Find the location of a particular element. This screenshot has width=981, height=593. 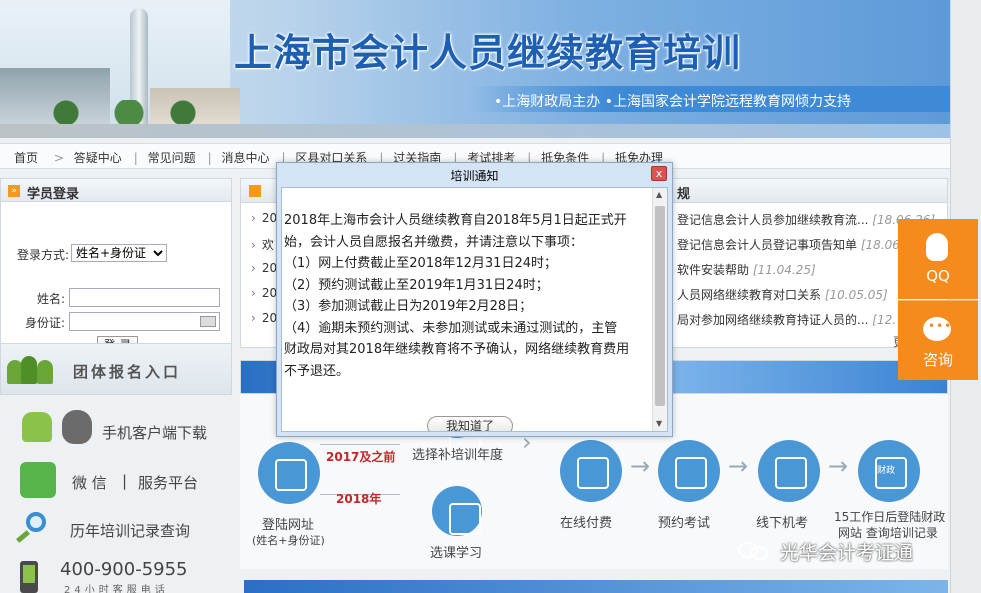

acknowledge-button: 我知道了 is located at coordinates (470, 423).